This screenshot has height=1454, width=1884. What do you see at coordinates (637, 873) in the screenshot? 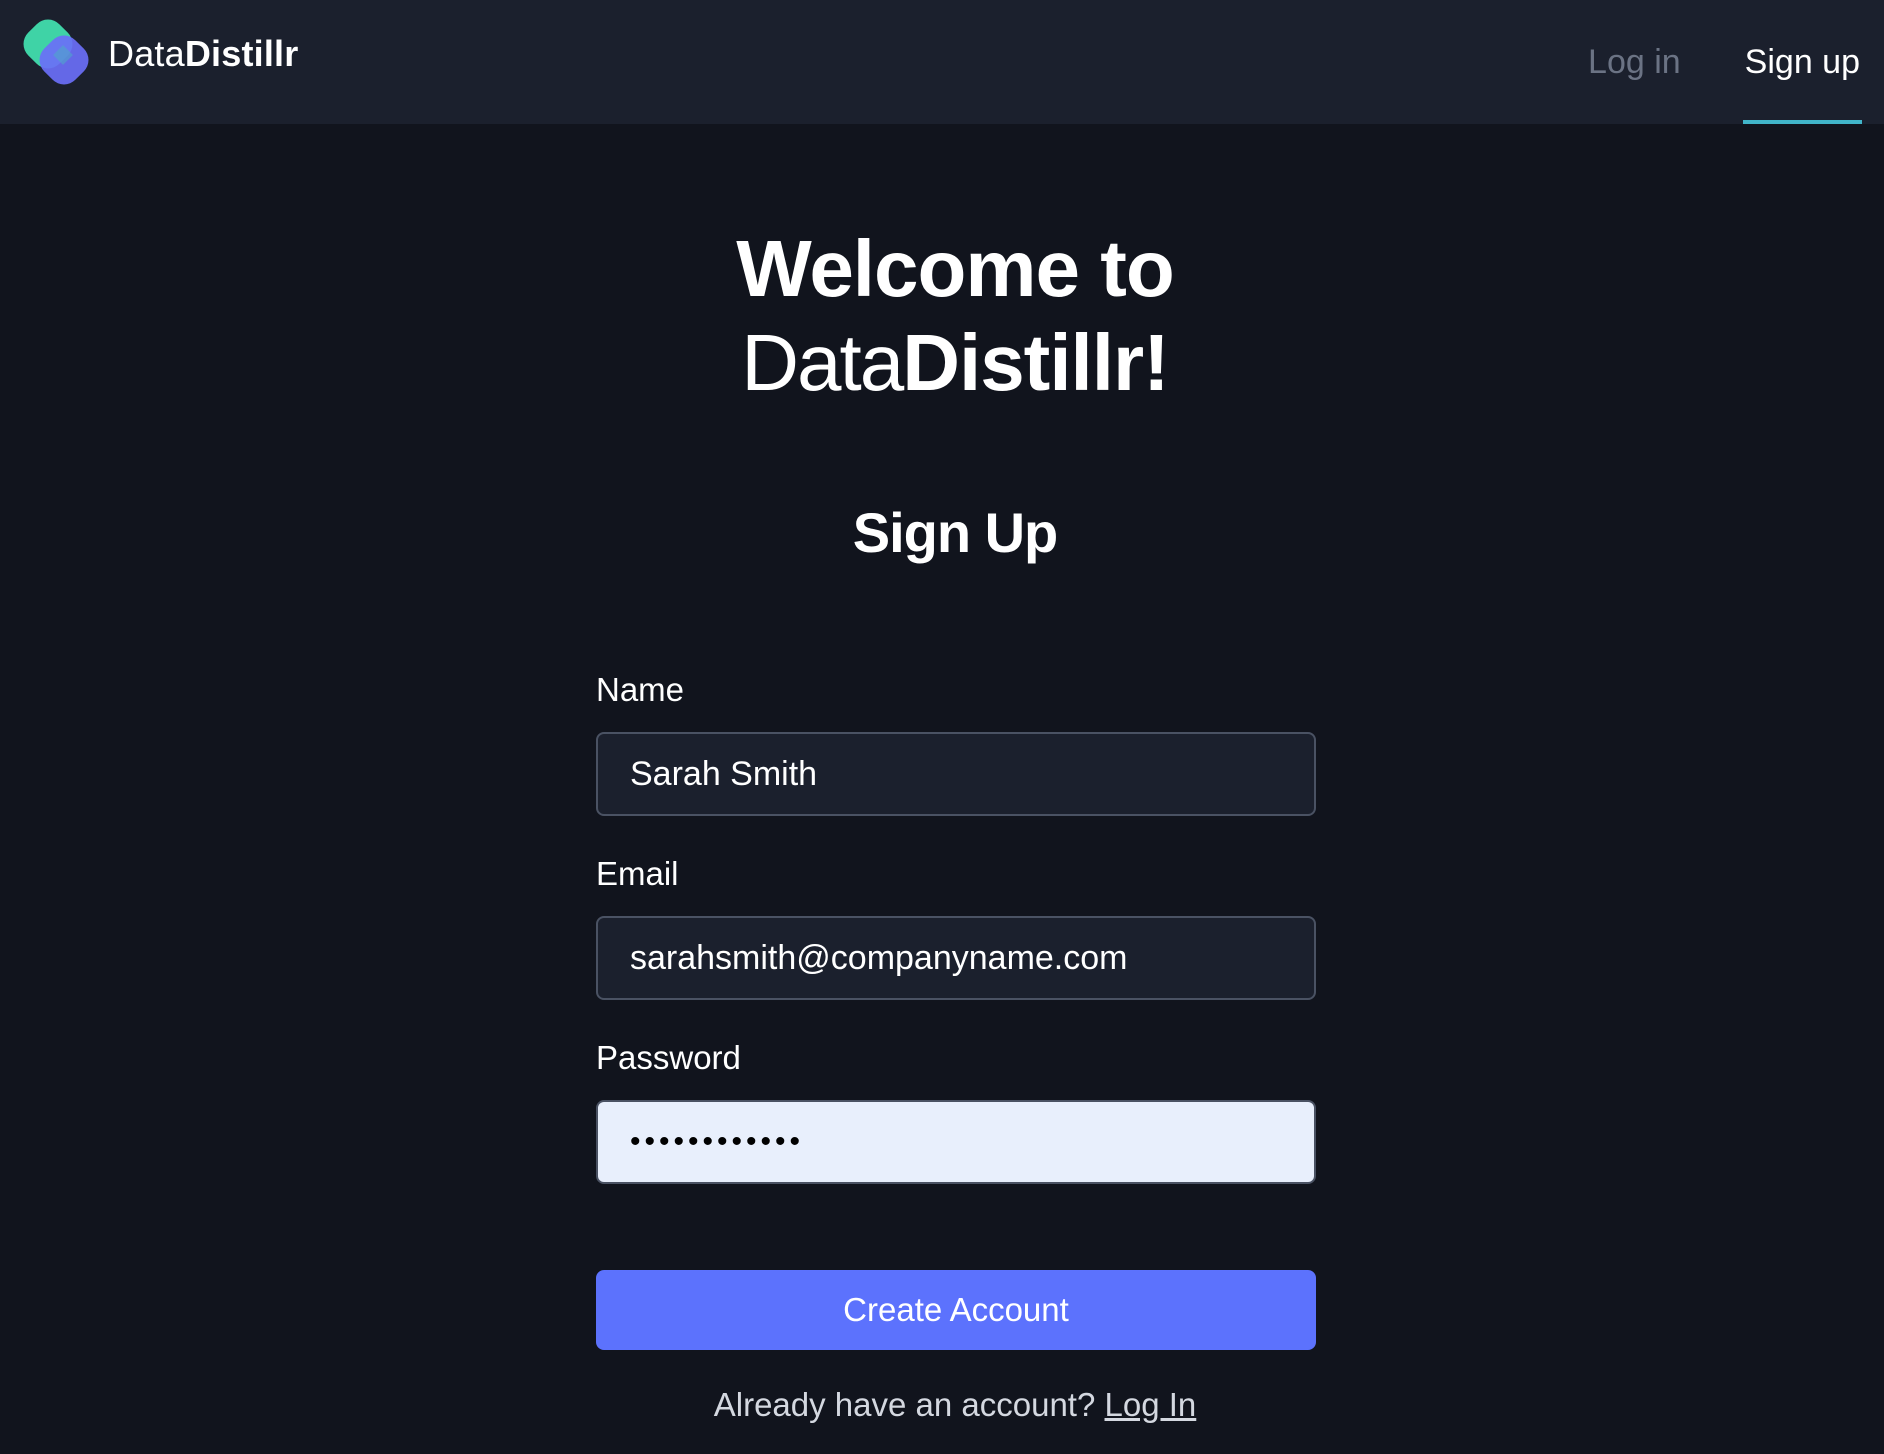
I see `email-label: Email` at bounding box center [637, 873].